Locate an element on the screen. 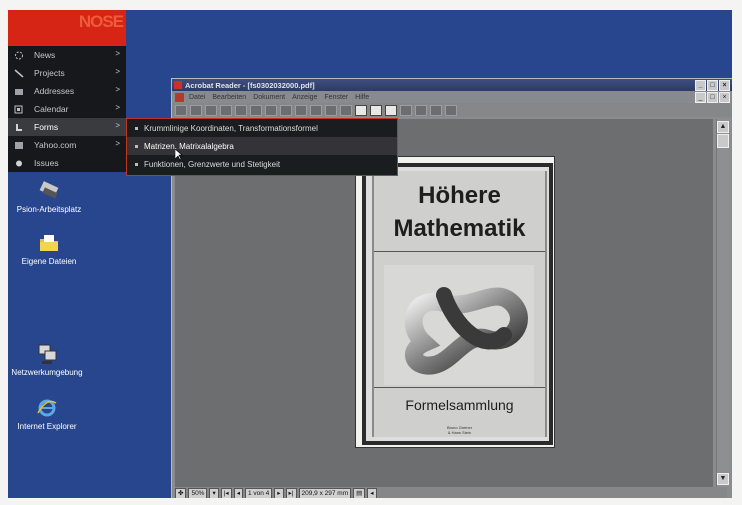 Image resolution: width=742 pixels, height=505 pixels. fit-width-icon is located at coordinates (391, 110).